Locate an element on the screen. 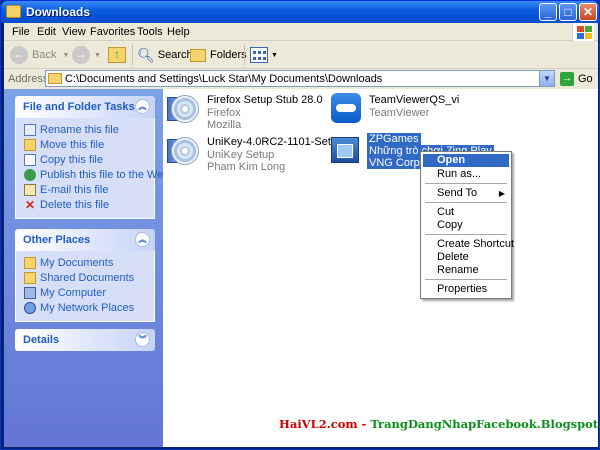  window-title: Downloads is located at coordinates (58, 12).